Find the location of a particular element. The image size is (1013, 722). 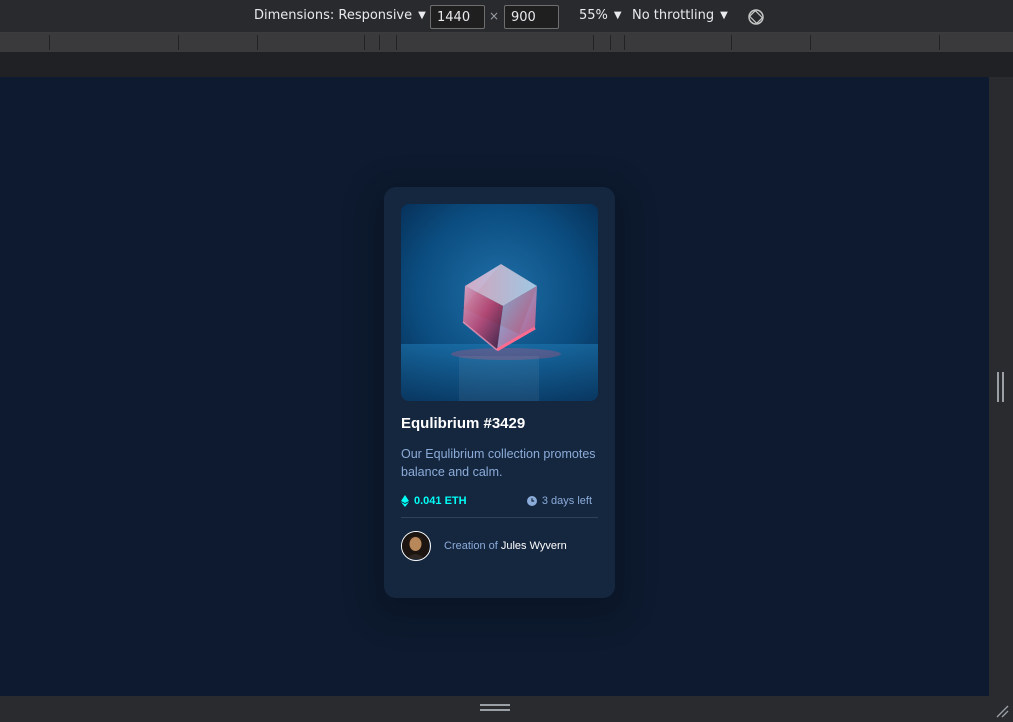

zoom-dropdown: 55% ▼ is located at coordinates (600, 15).